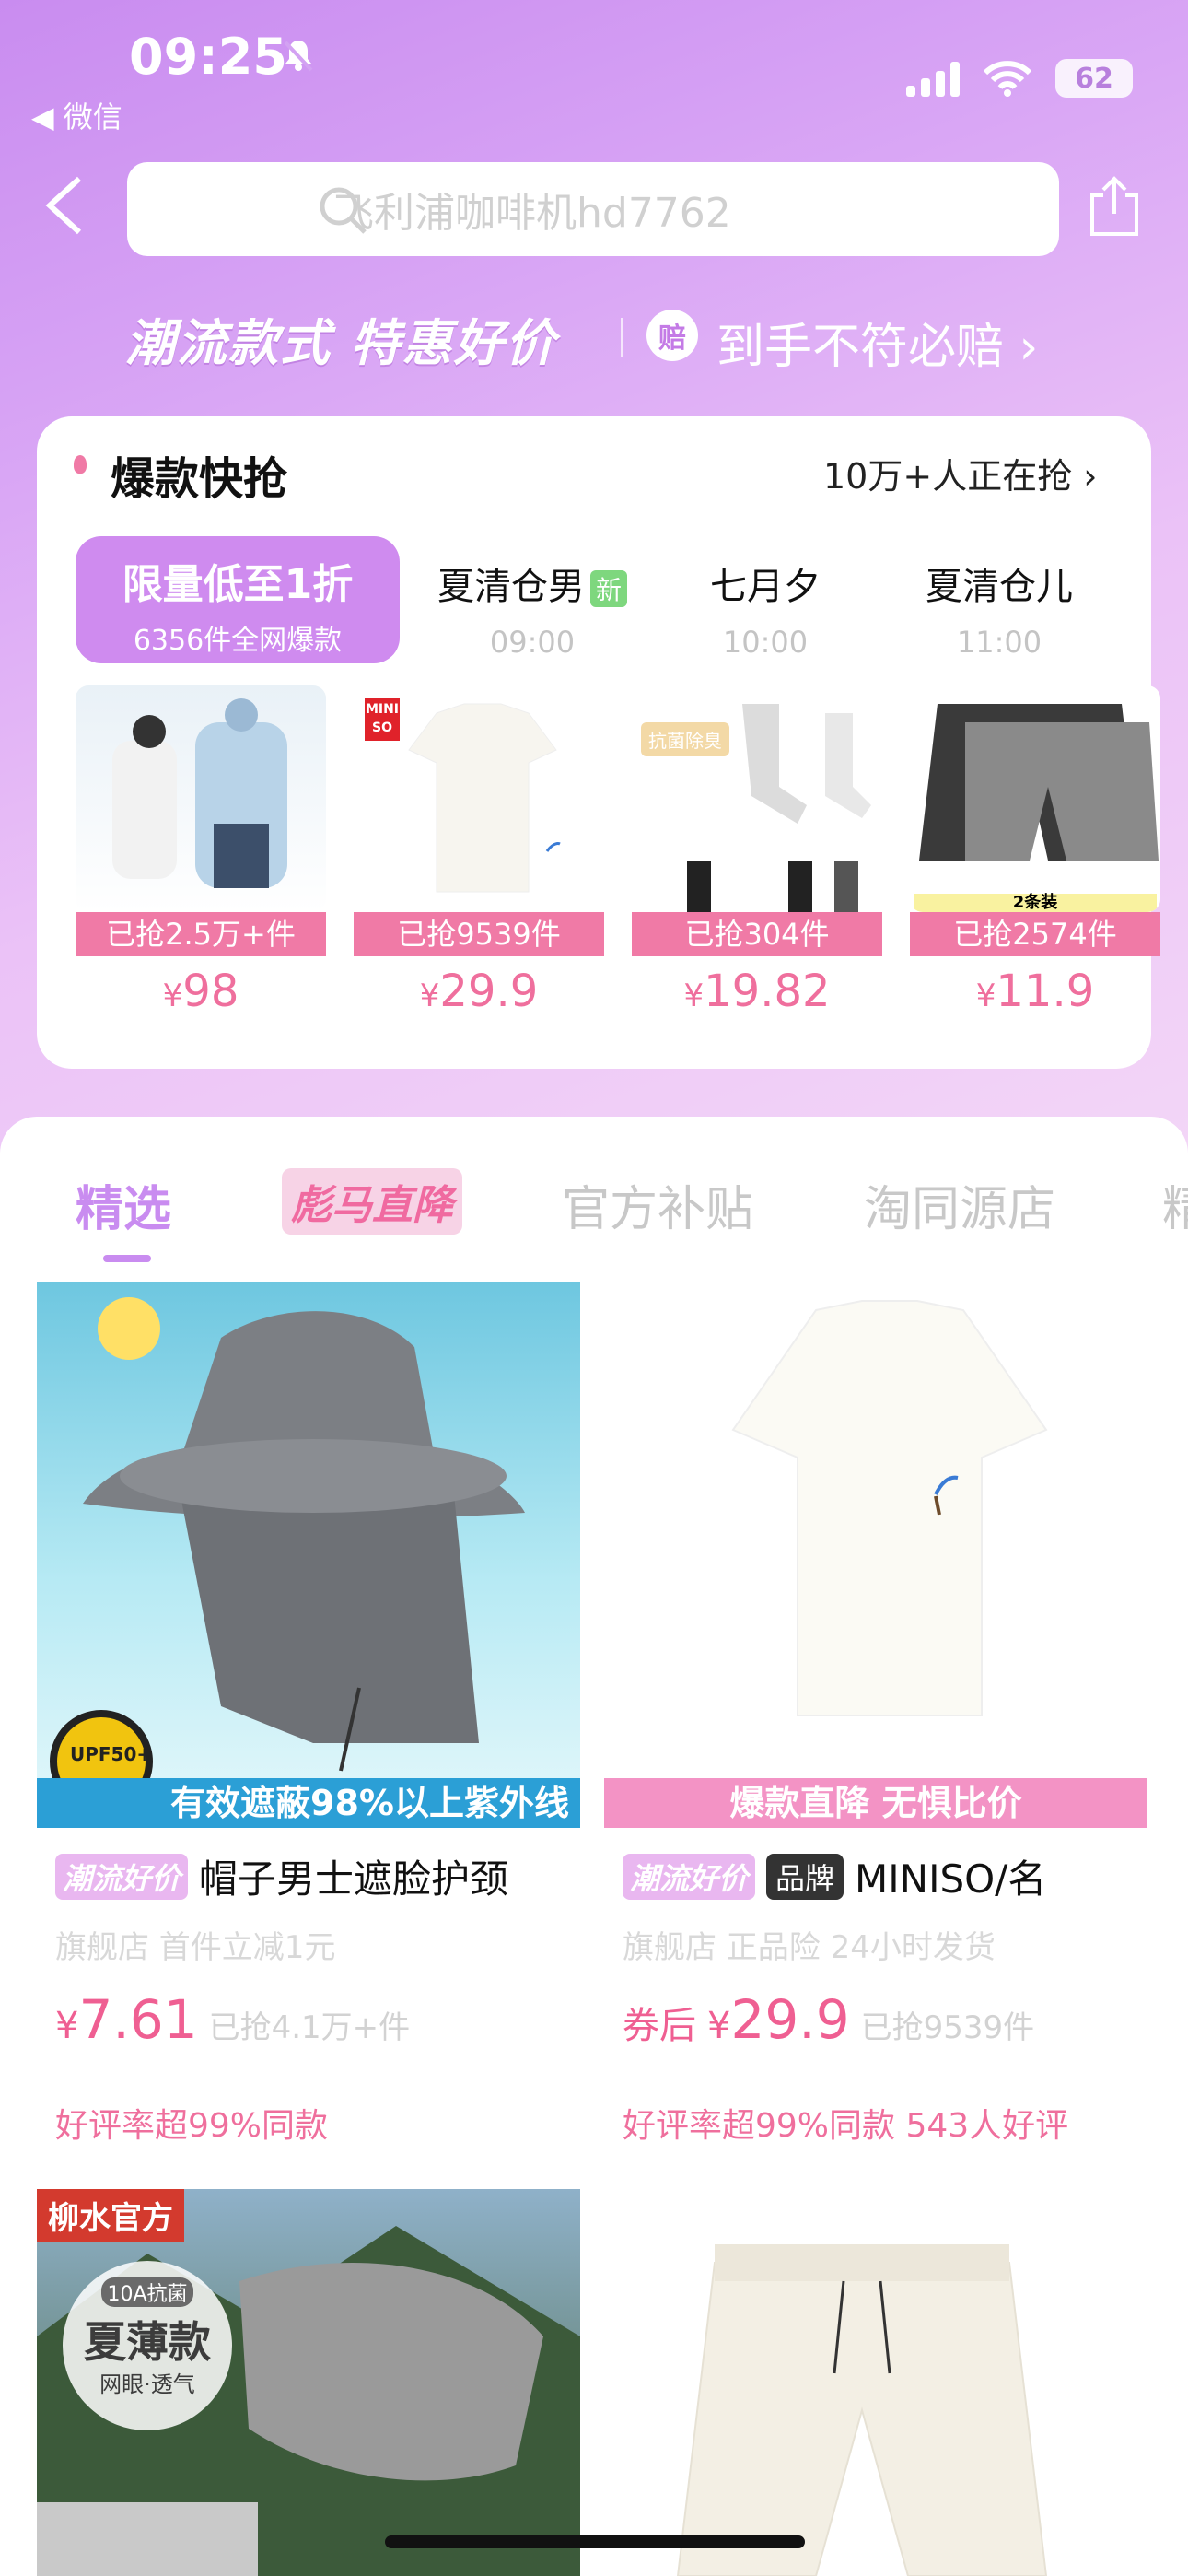  I want to click on card-banner: 爆款直降 无惧比价, so click(875, 1803).